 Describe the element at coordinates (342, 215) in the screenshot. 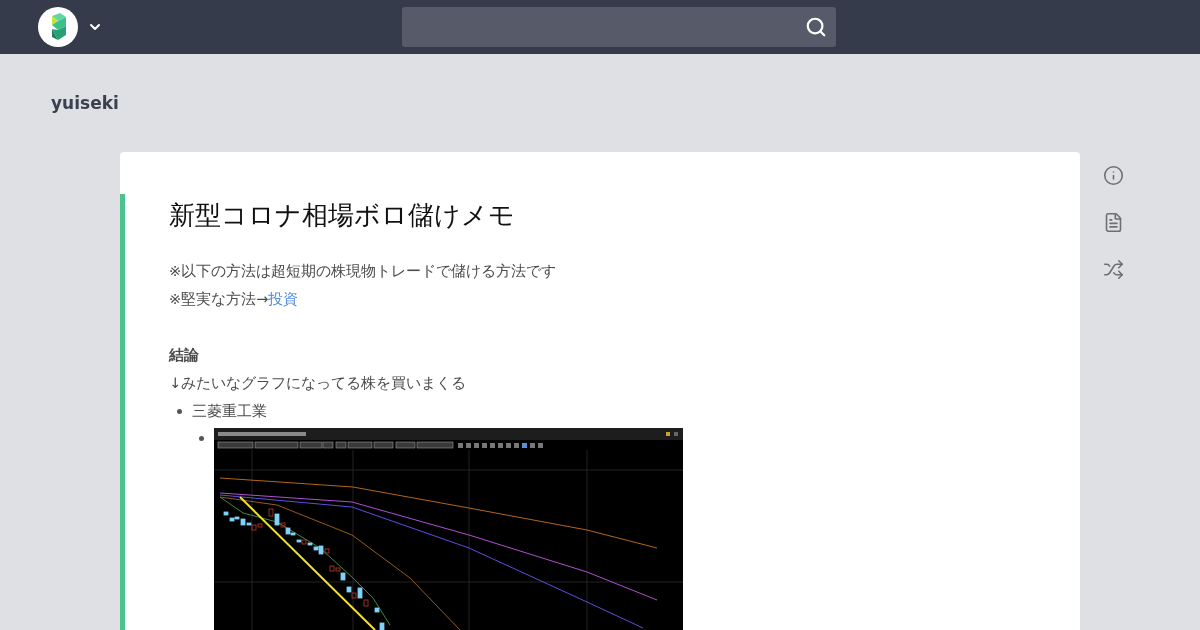

I see `article-title: 新型コロナ相場ボロ儲けメモ` at that location.